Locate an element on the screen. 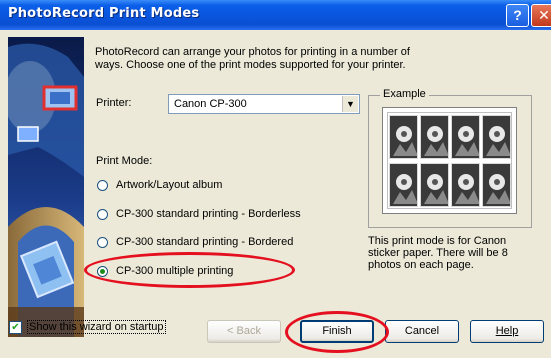 The height and width of the screenshot is (358, 551). sticker-sheet-preview is located at coordinates (449, 160).